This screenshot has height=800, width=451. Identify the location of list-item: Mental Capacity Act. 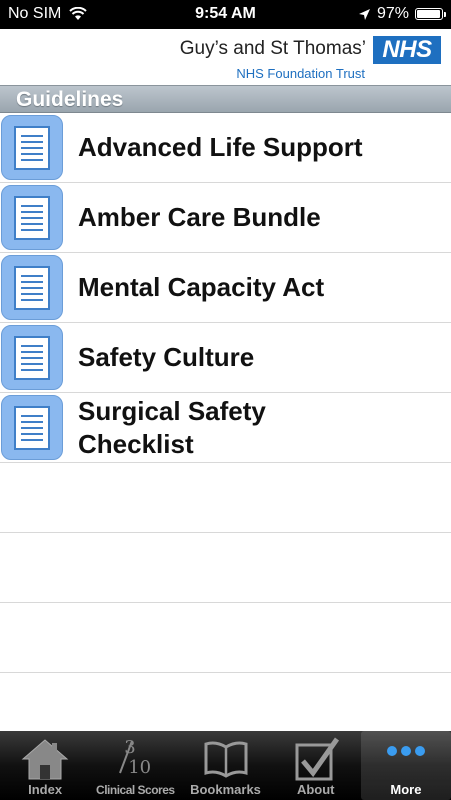
(225, 288).